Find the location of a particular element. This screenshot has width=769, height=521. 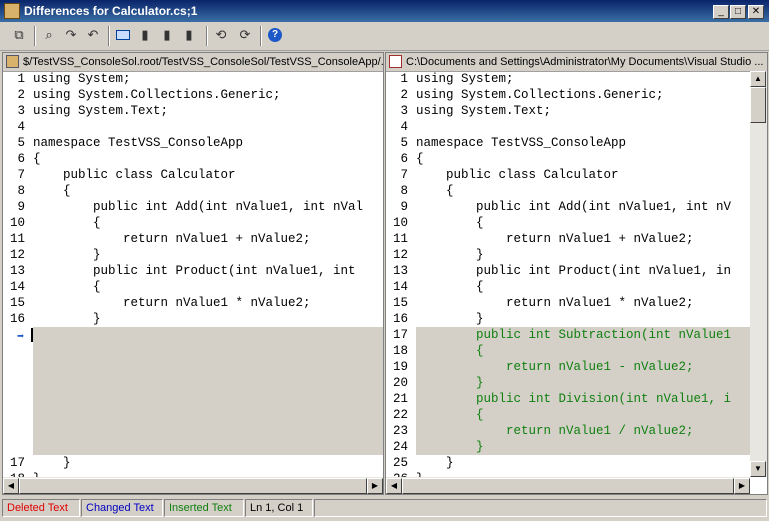

deleted-text-legend: Deleted Text is located at coordinates (41, 508).